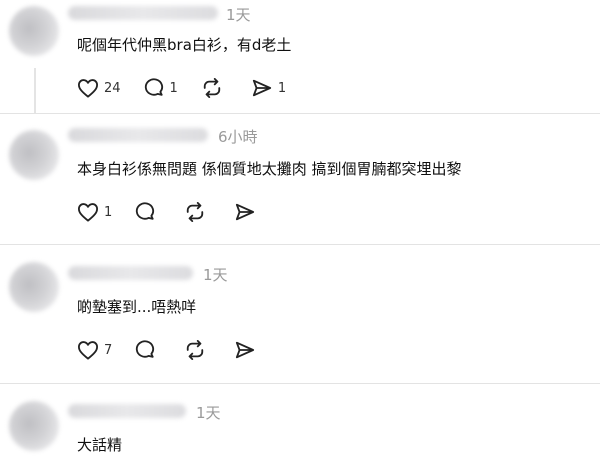 This screenshot has width=600, height=470. I want to click on like-button: 1, so click(94, 212).